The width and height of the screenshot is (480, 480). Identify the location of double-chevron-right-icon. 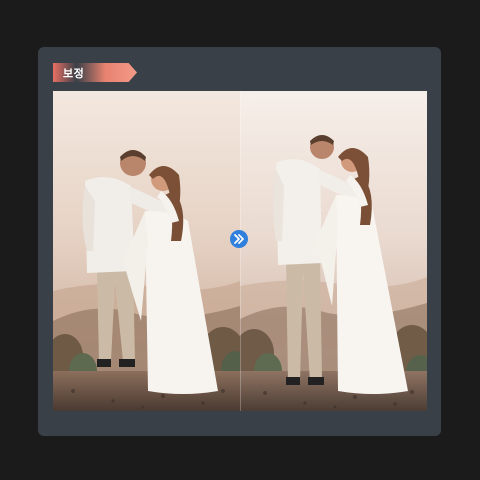
(239, 239).